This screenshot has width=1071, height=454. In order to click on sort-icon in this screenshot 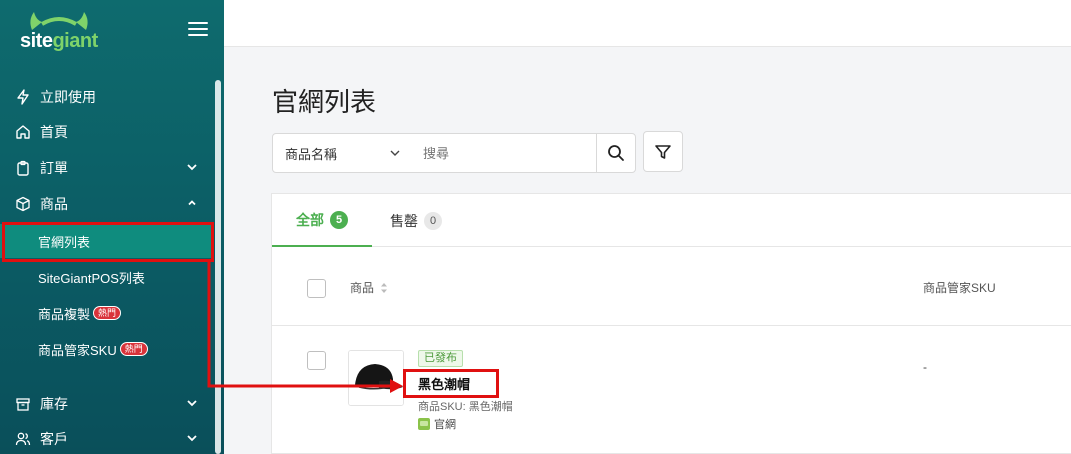, I will do `click(384, 287)`.